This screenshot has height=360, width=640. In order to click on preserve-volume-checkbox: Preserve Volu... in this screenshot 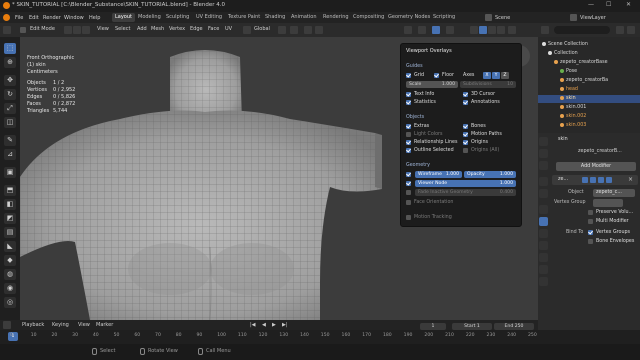, I will do `click(610, 212)`.